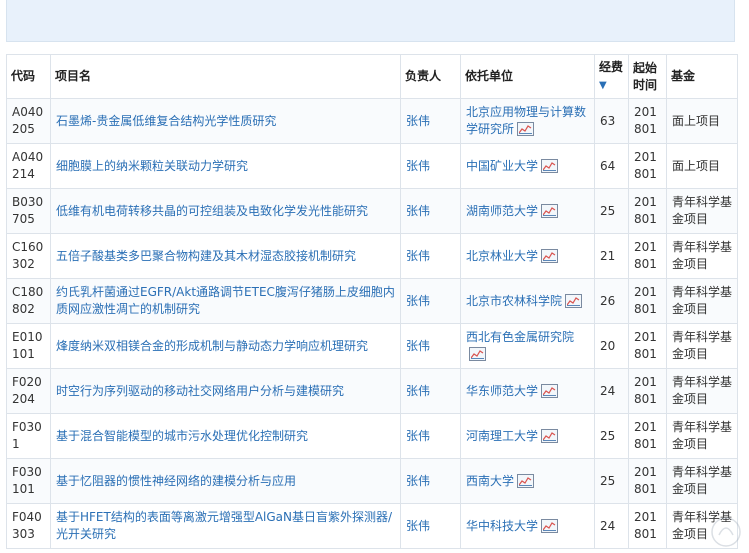 The image size is (749, 553). What do you see at coordinates (28, 166) in the screenshot?
I see `cell-code: A040214` at bounding box center [28, 166].